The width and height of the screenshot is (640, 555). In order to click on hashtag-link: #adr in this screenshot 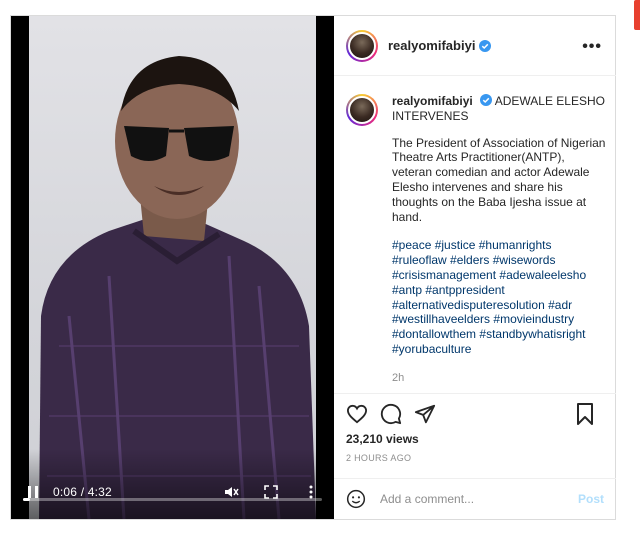, I will do `click(560, 305)`.